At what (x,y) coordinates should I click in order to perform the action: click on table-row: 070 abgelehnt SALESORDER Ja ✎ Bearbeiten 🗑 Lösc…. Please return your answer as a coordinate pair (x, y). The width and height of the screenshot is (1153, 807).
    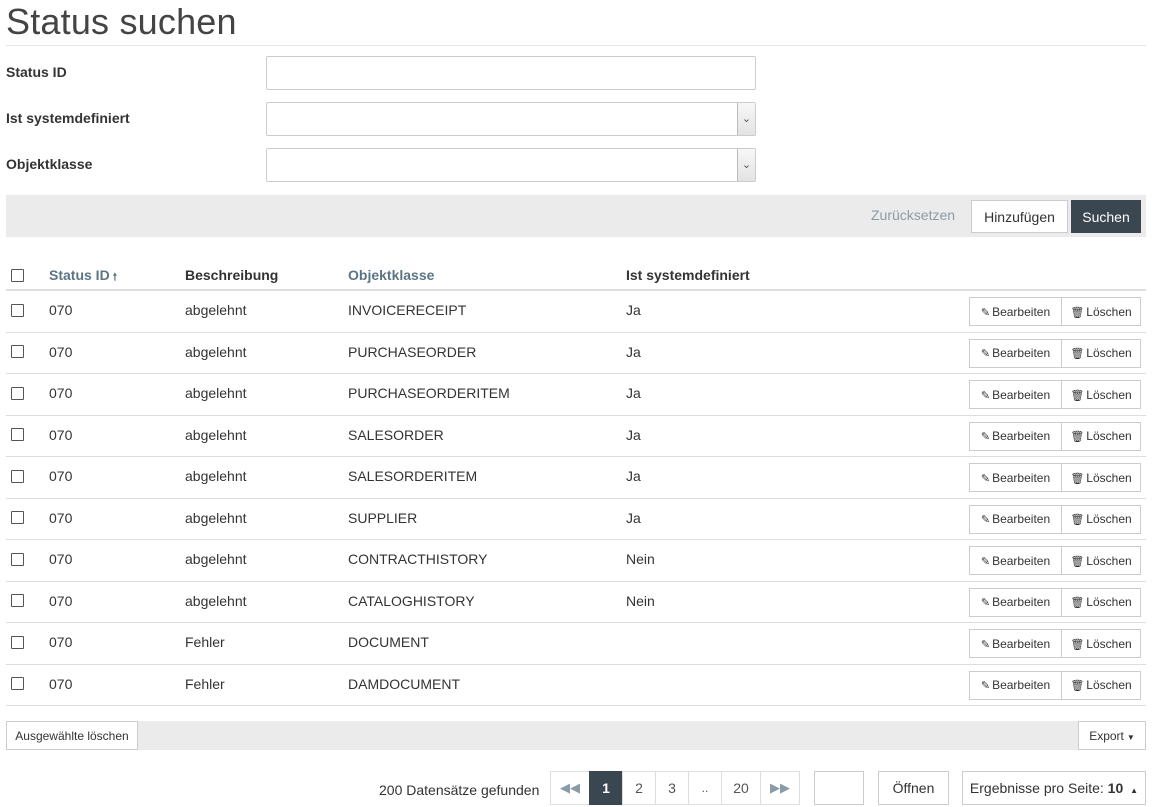
    Looking at the image, I should click on (576, 436).